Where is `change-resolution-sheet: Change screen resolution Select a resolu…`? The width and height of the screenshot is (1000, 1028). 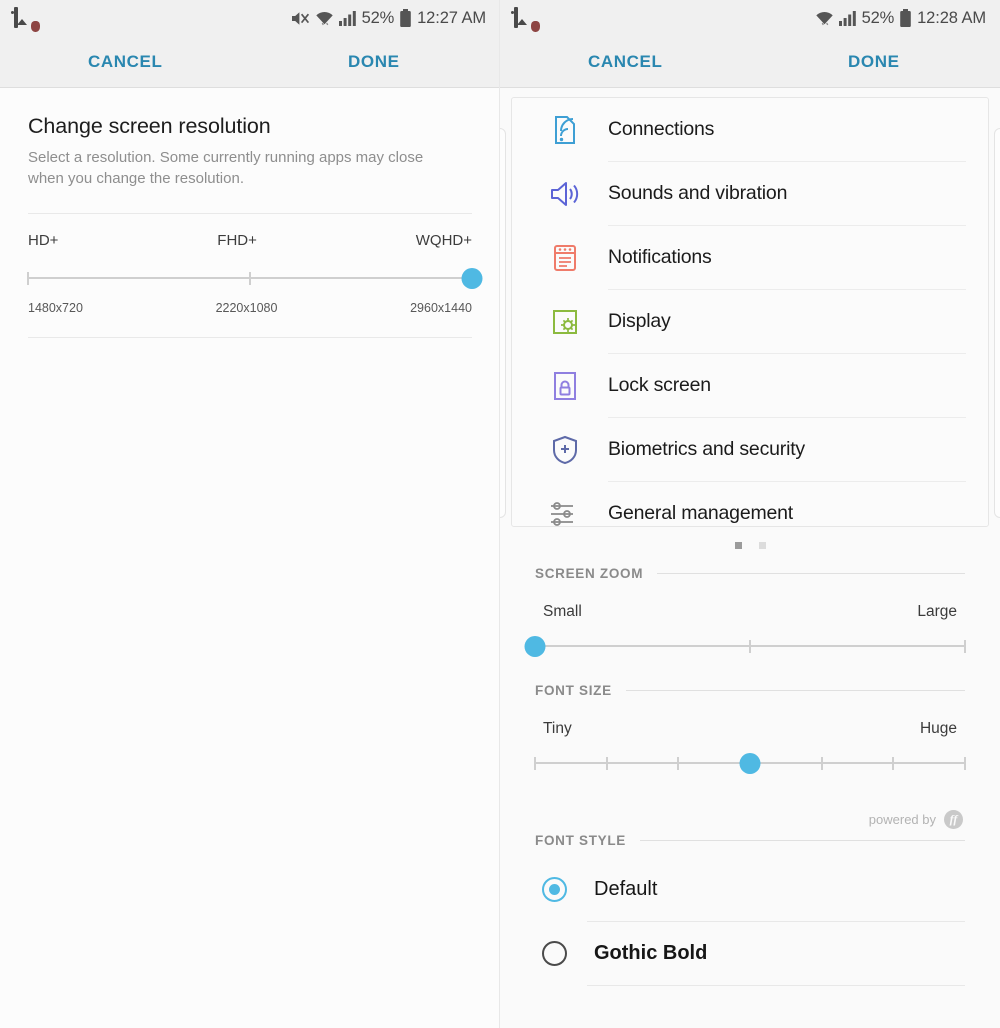
change-resolution-sheet: Change screen resolution Select a resolu… is located at coordinates (250, 213).